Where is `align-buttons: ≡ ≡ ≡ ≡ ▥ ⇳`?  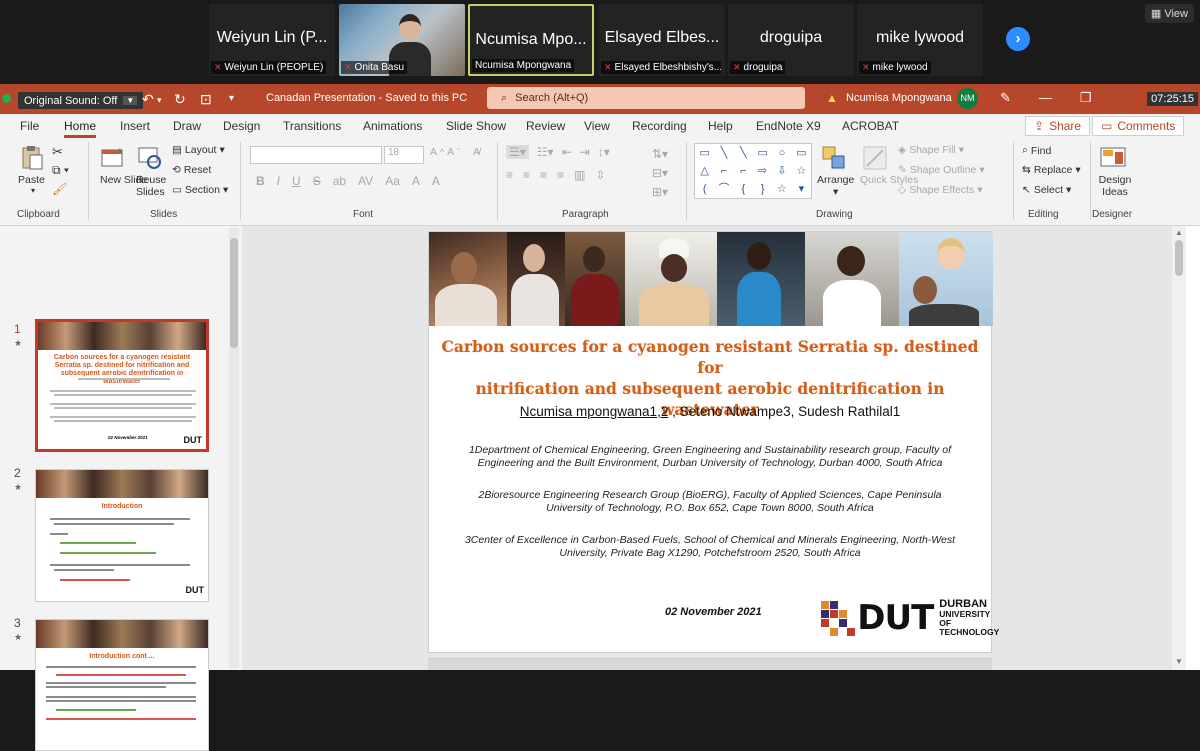
align-buttons: ≡ ≡ ≡ ≡ ▥ ⇳ is located at coordinates (555, 175).